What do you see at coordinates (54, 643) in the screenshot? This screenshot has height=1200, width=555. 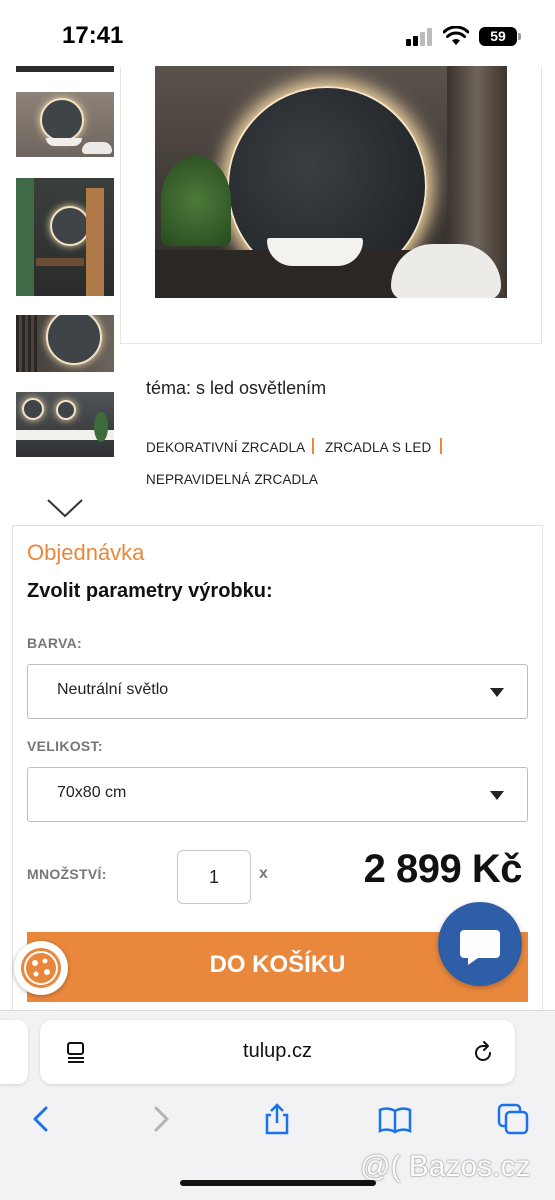 I see `color-label: BARVA:` at bounding box center [54, 643].